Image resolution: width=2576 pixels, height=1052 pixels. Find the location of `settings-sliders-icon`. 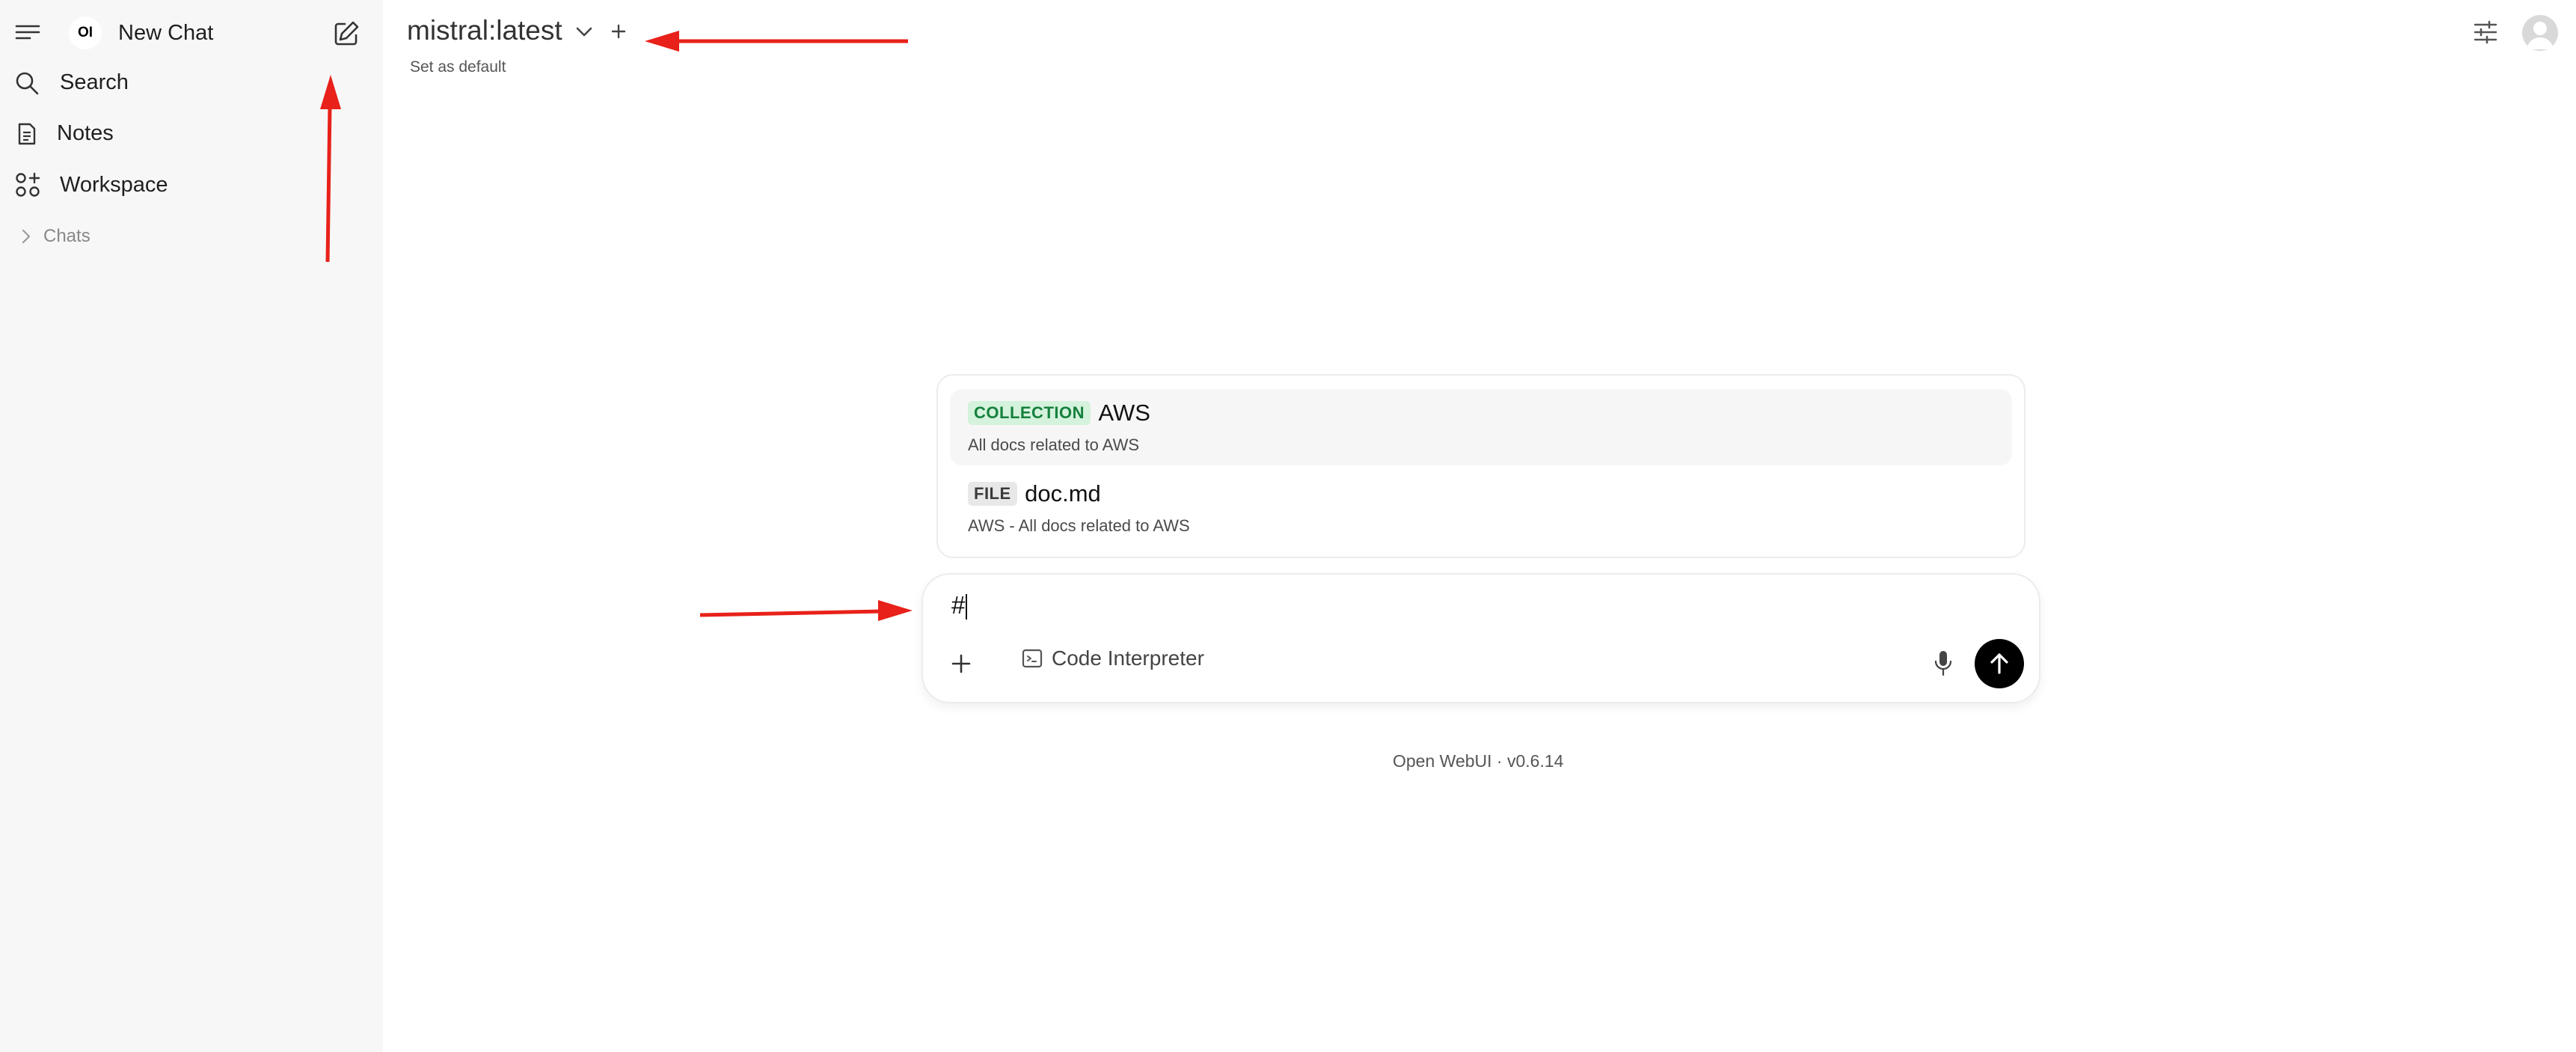

settings-sliders-icon is located at coordinates (2485, 32).